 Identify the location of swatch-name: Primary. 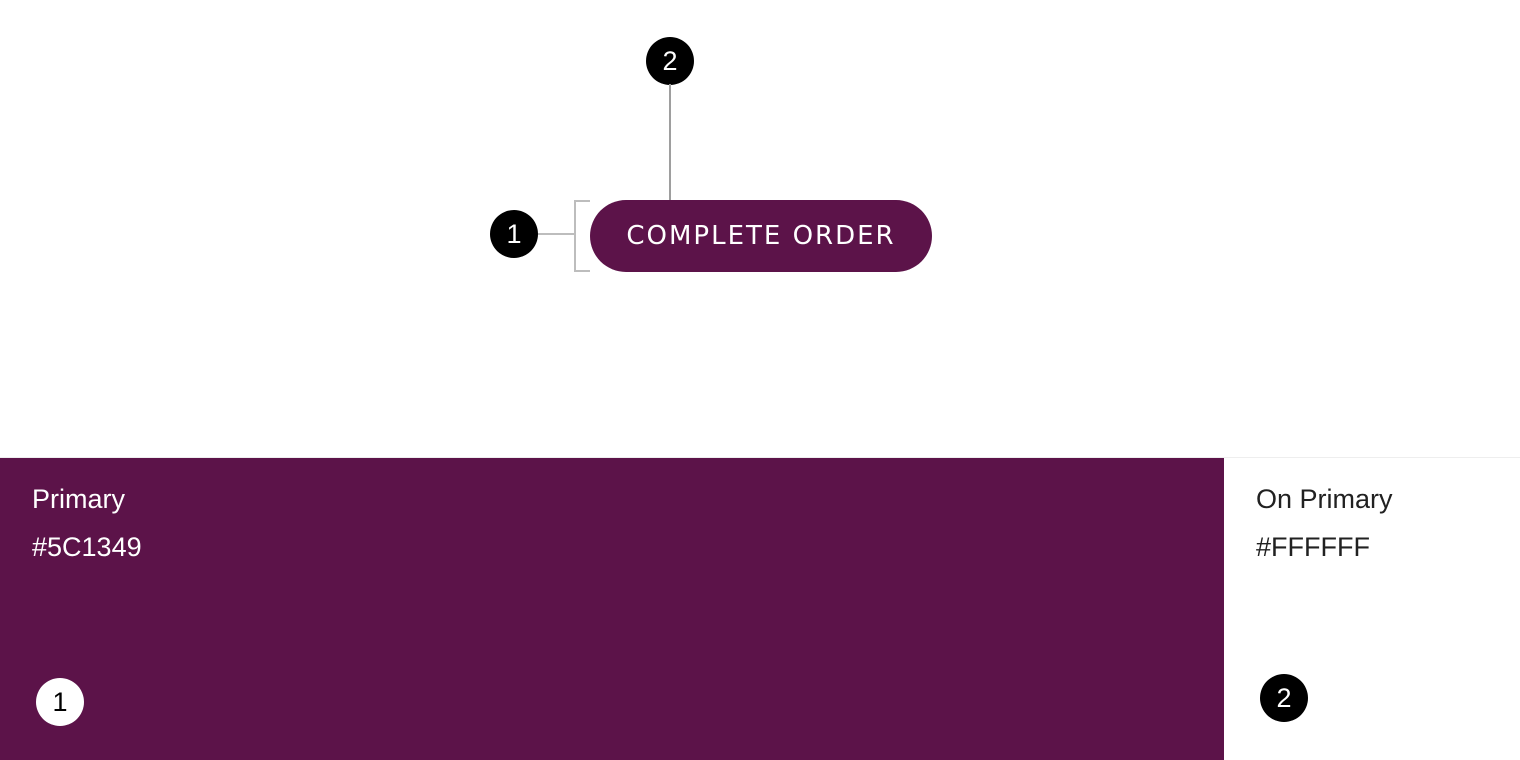
(78, 499).